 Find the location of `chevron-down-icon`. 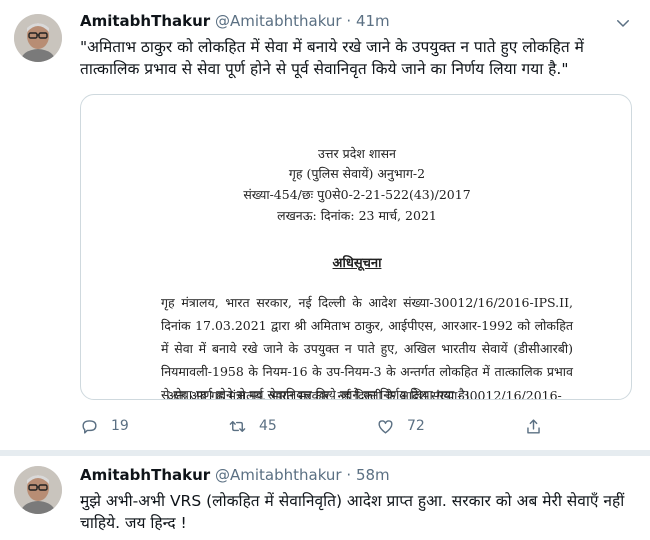

chevron-down-icon is located at coordinates (623, 23).